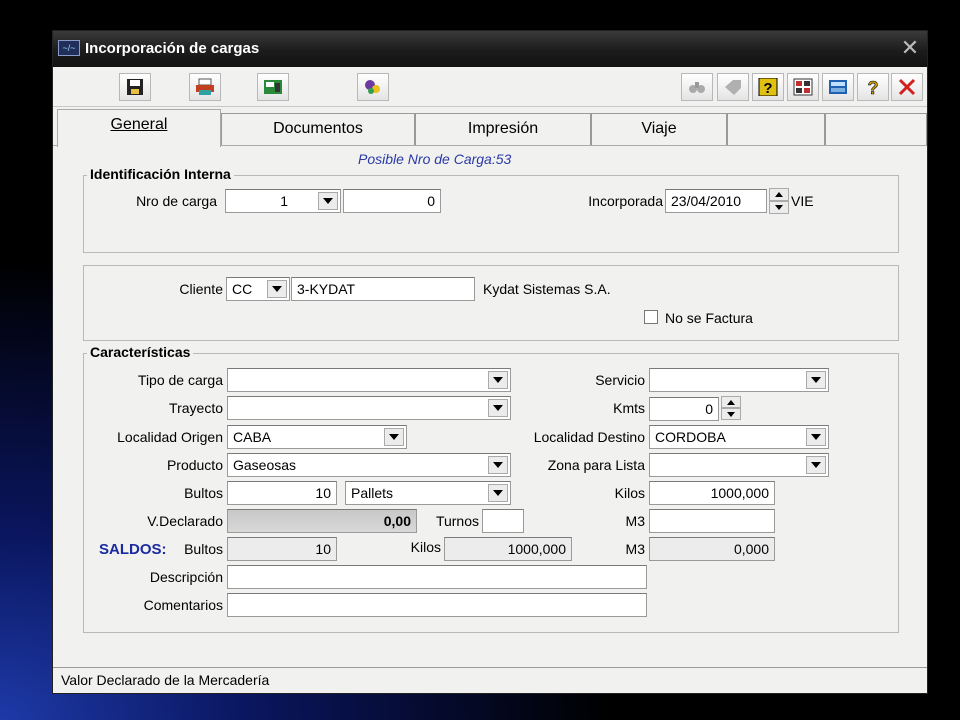 The image size is (960, 720). What do you see at coordinates (318, 129) in the screenshot?
I see `tab-documentos: Documentos` at bounding box center [318, 129].